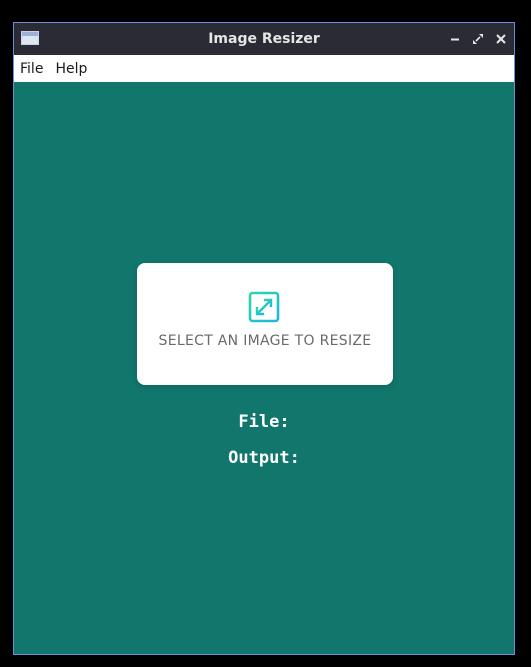 The width and height of the screenshot is (531, 667). I want to click on maximize-icon, so click(478, 39).